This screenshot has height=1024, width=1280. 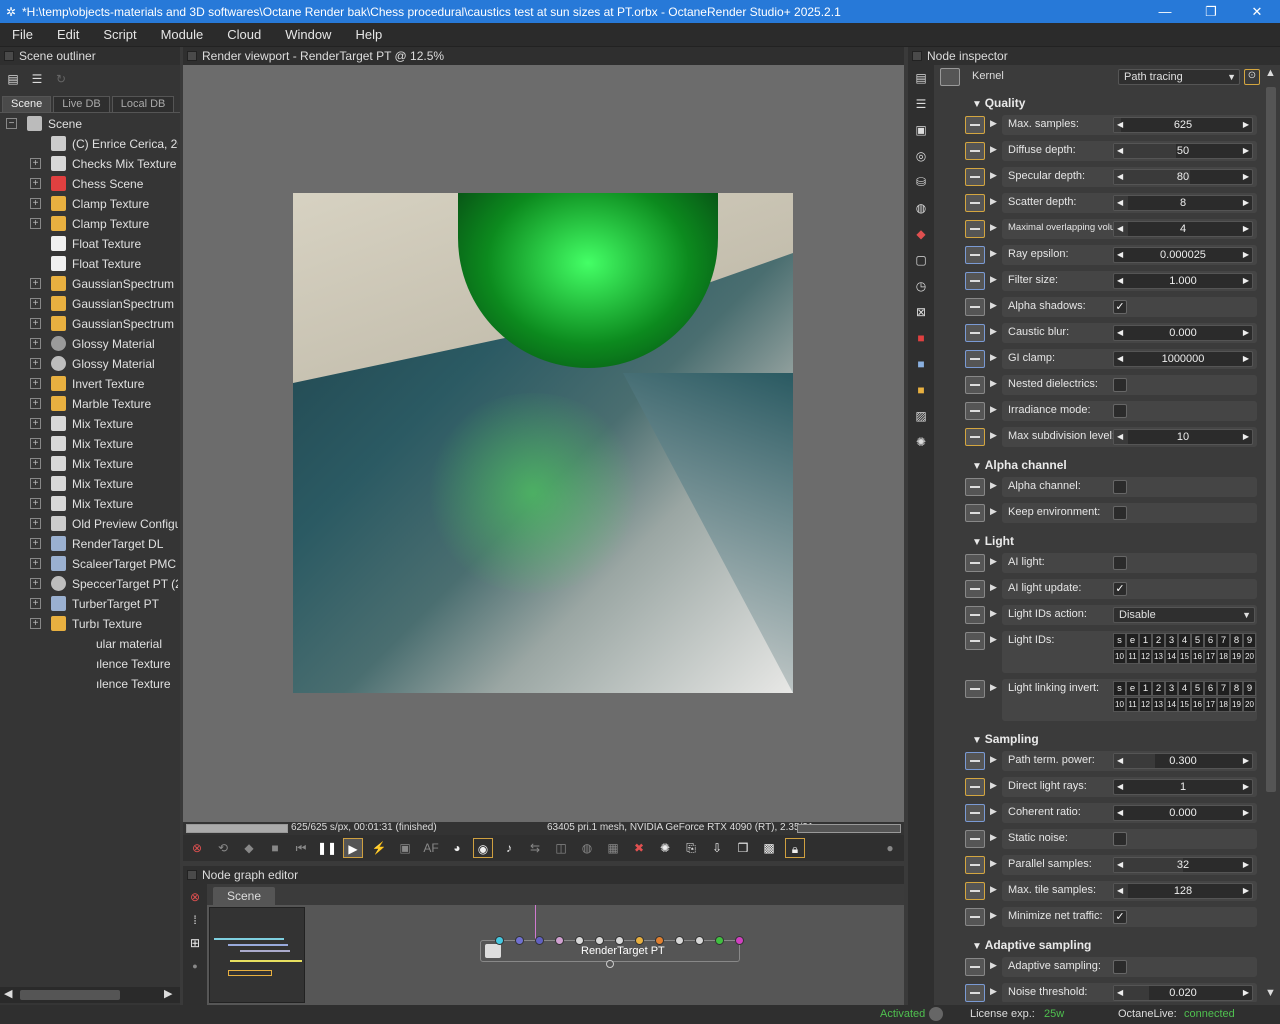 What do you see at coordinates (257, 955) in the screenshot?
I see `node-graph-minimap` at bounding box center [257, 955].